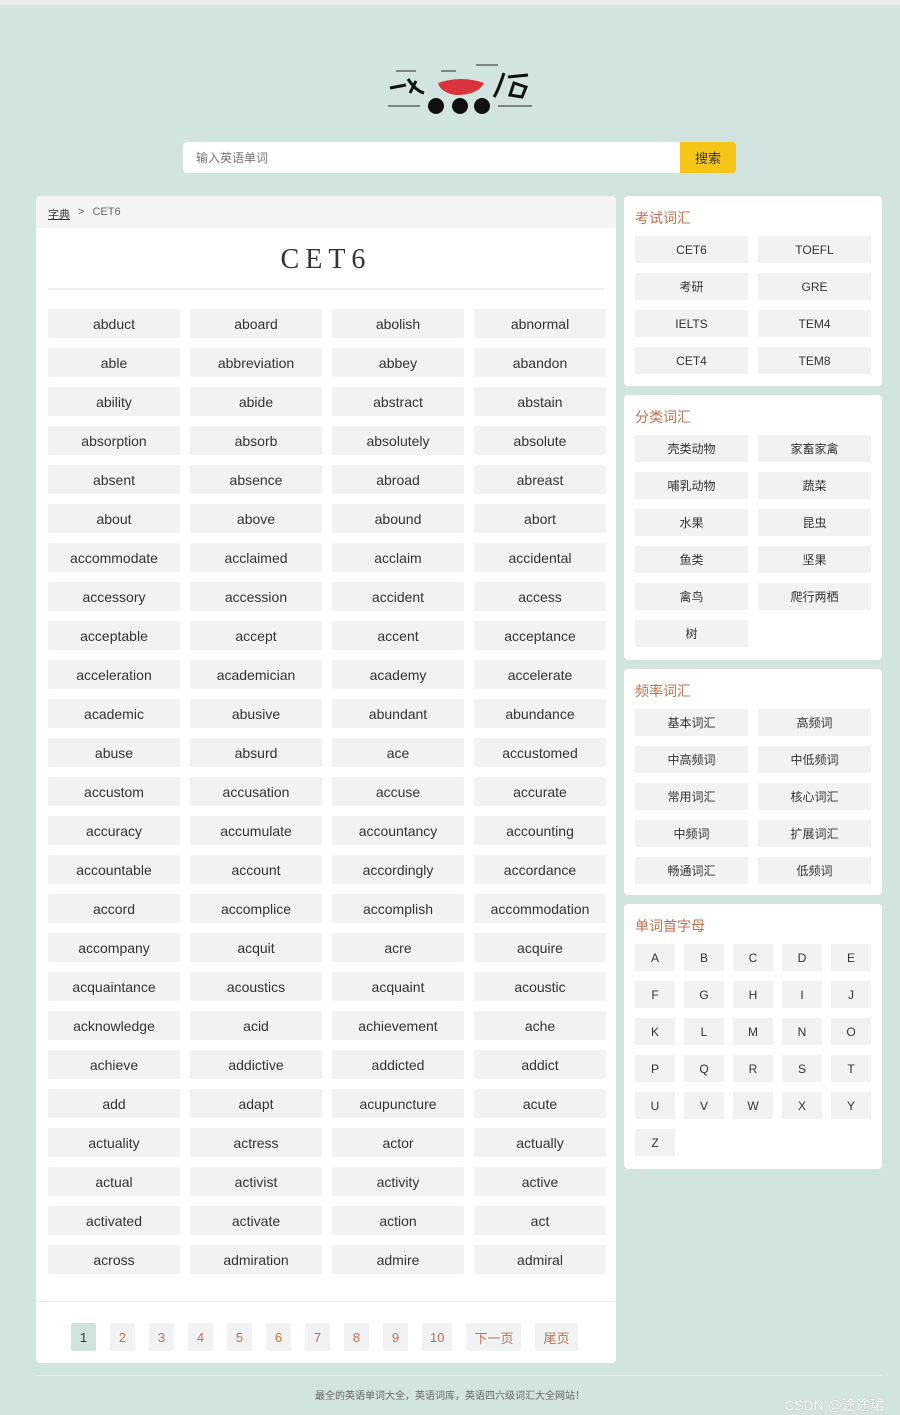 The width and height of the screenshot is (900, 1415). I want to click on exam-tag: TEM4, so click(814, 323).